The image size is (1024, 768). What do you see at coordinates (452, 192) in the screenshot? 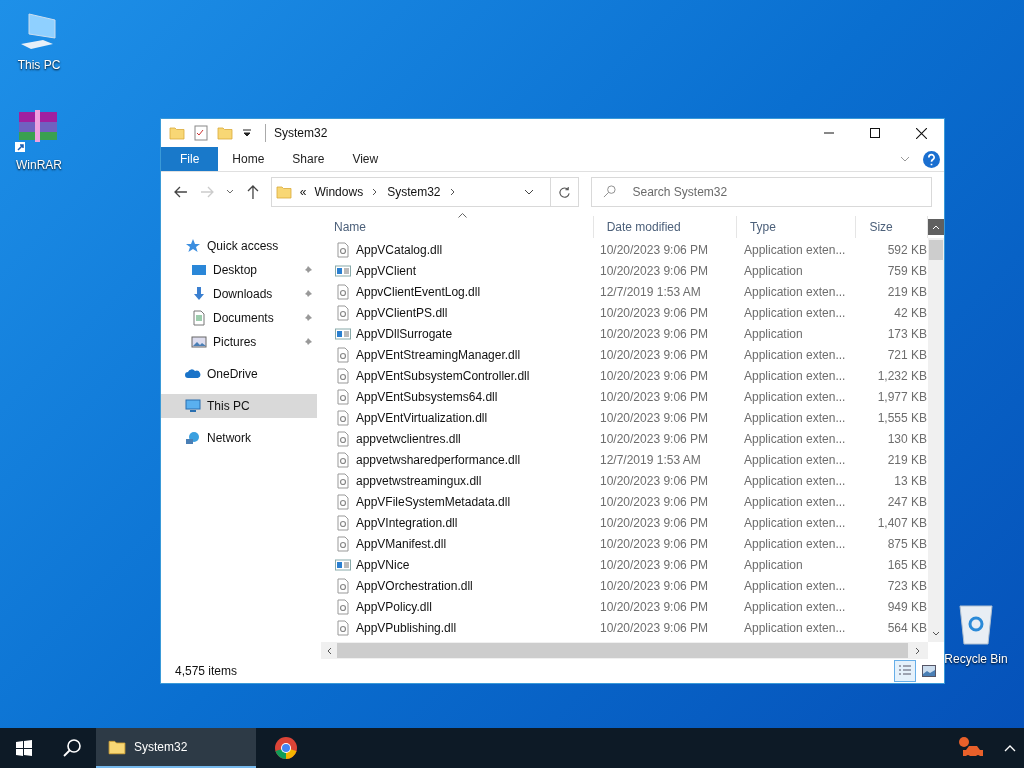
I see `chevron-right-icon` at bounding box center [452, 192].